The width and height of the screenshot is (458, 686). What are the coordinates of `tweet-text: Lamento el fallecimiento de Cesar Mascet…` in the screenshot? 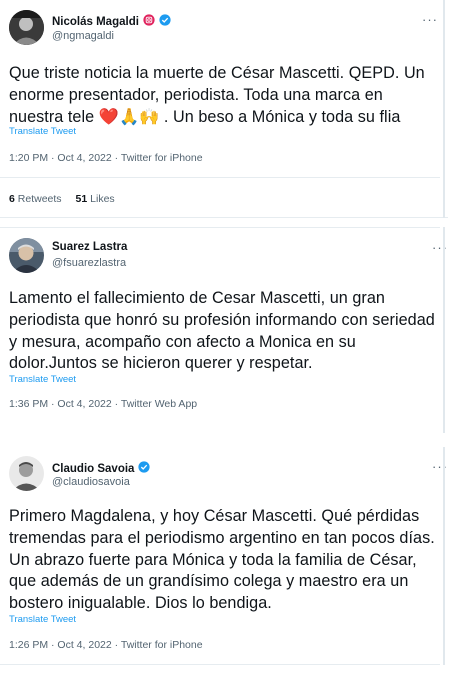 It's located at (222, 331).